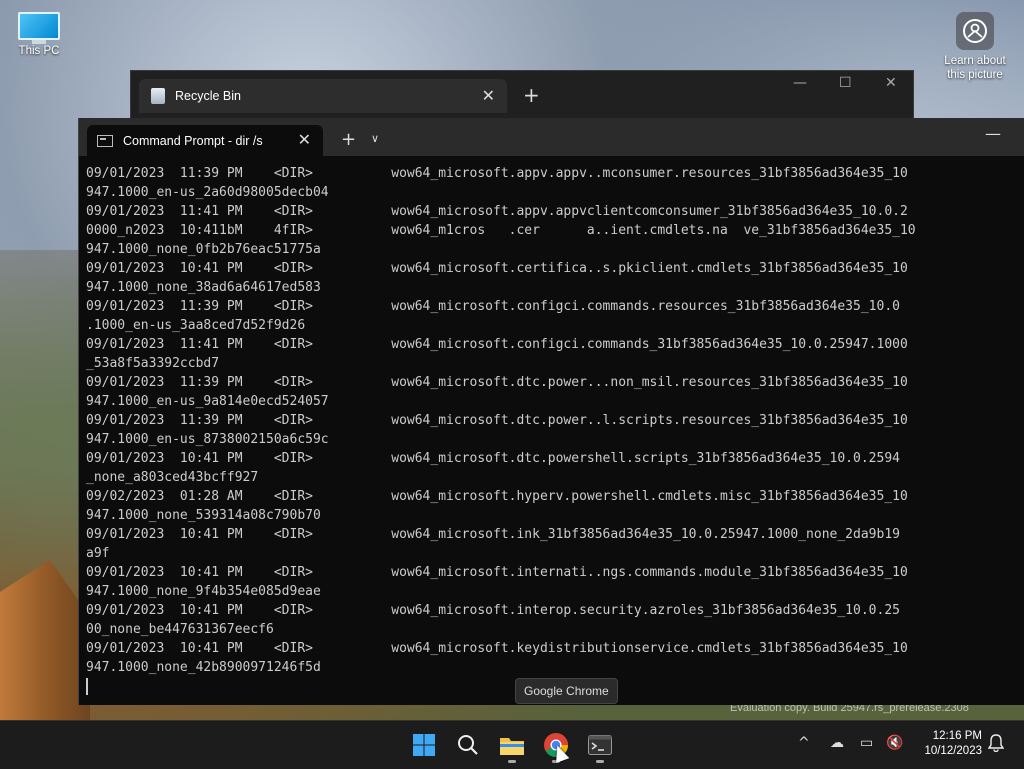 Image resolution: width=1024 pixels, height=769 pixels. I want to click on folder-icon, so click(512, 746).